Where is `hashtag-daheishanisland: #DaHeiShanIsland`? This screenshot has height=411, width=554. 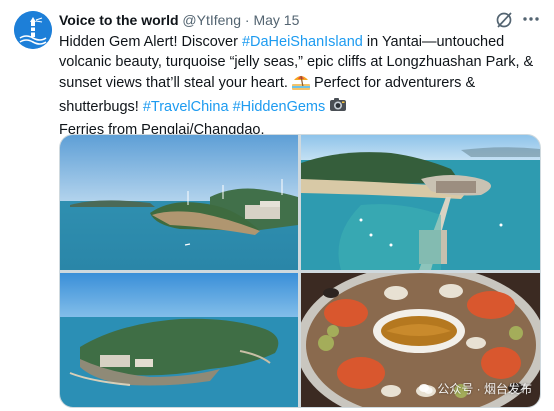
hashtag-daheishanisland: #DaHeiShanIsland is located at coordinates (302, 42).